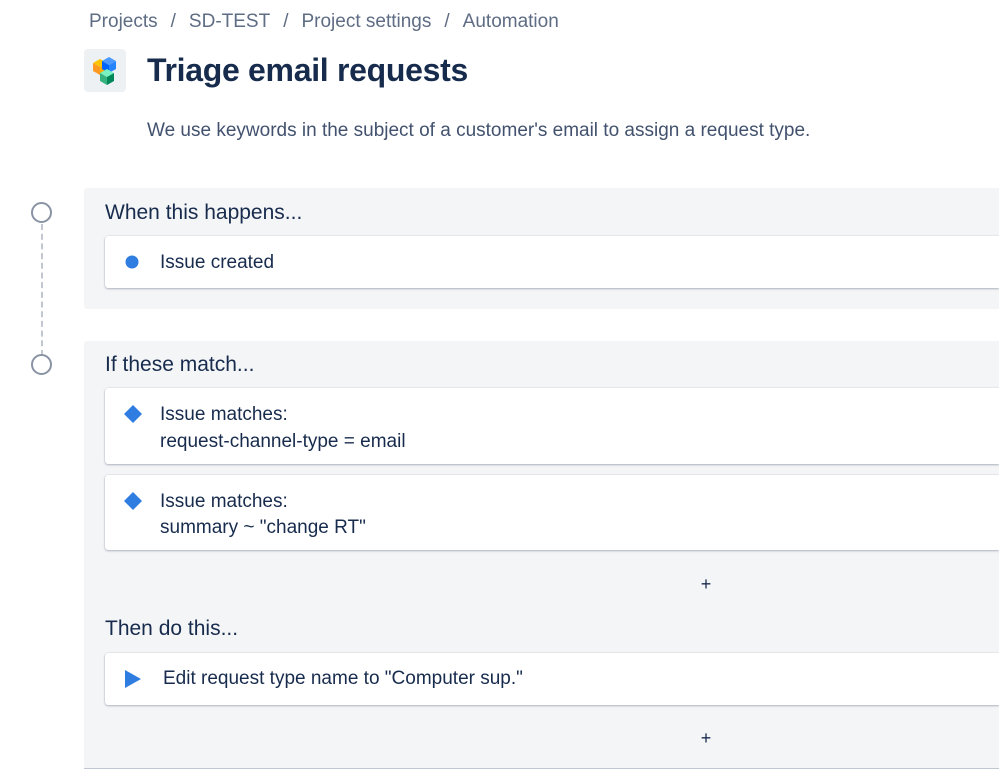  What do you see at coordinates (42, 290) in the screenshot?
I see `timeline-connector` at bounding box center [42, 290].